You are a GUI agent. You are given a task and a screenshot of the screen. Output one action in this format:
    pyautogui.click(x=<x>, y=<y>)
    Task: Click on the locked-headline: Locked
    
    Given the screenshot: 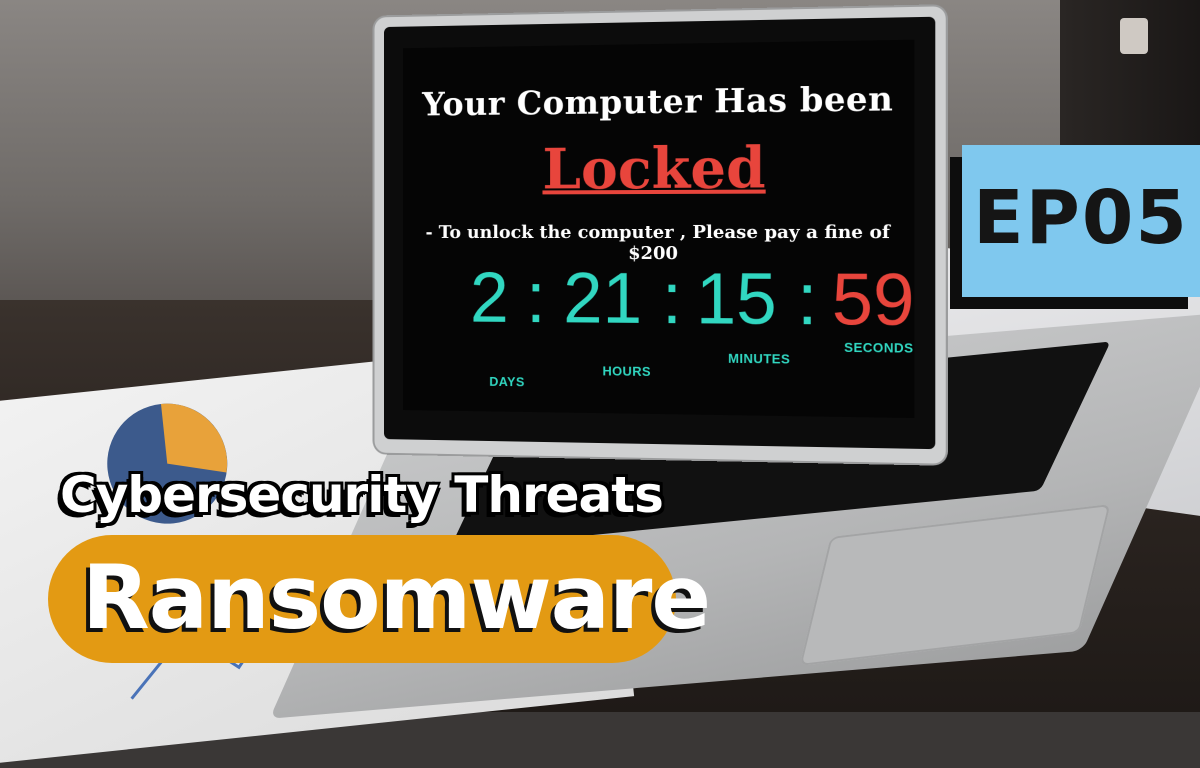 What is the action you would take?
    pyautogui.click(x=654, y=169)
    